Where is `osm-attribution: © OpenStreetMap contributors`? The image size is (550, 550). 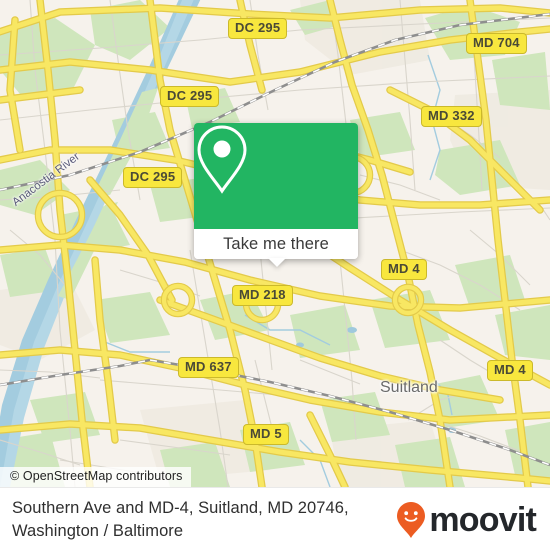 osm-attribution: © OpenStreetMap contributors is located at coordinates (95, 477).